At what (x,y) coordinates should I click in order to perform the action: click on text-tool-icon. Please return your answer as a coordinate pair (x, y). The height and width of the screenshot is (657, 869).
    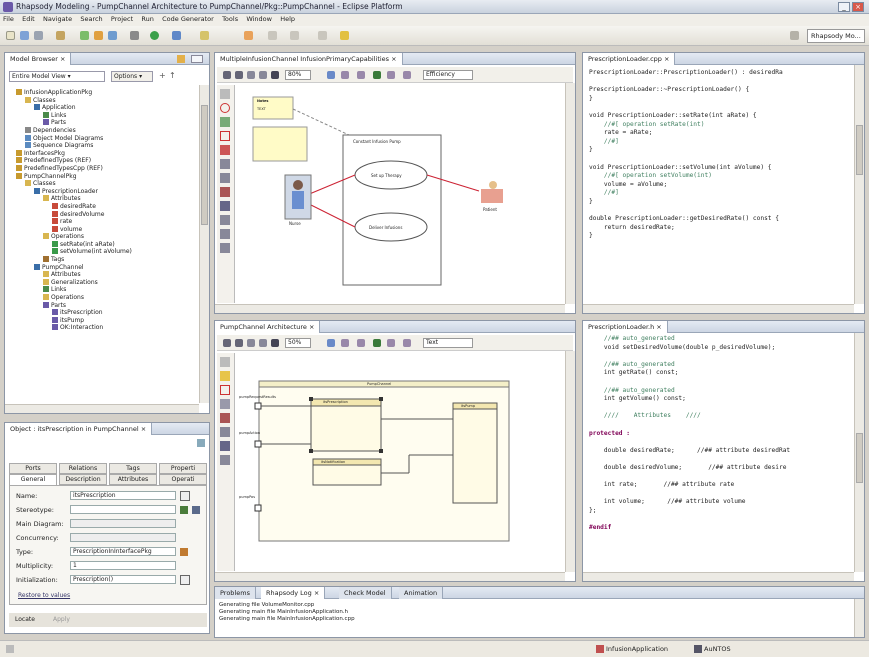
    Looking at the image, I should click on (225, 234).